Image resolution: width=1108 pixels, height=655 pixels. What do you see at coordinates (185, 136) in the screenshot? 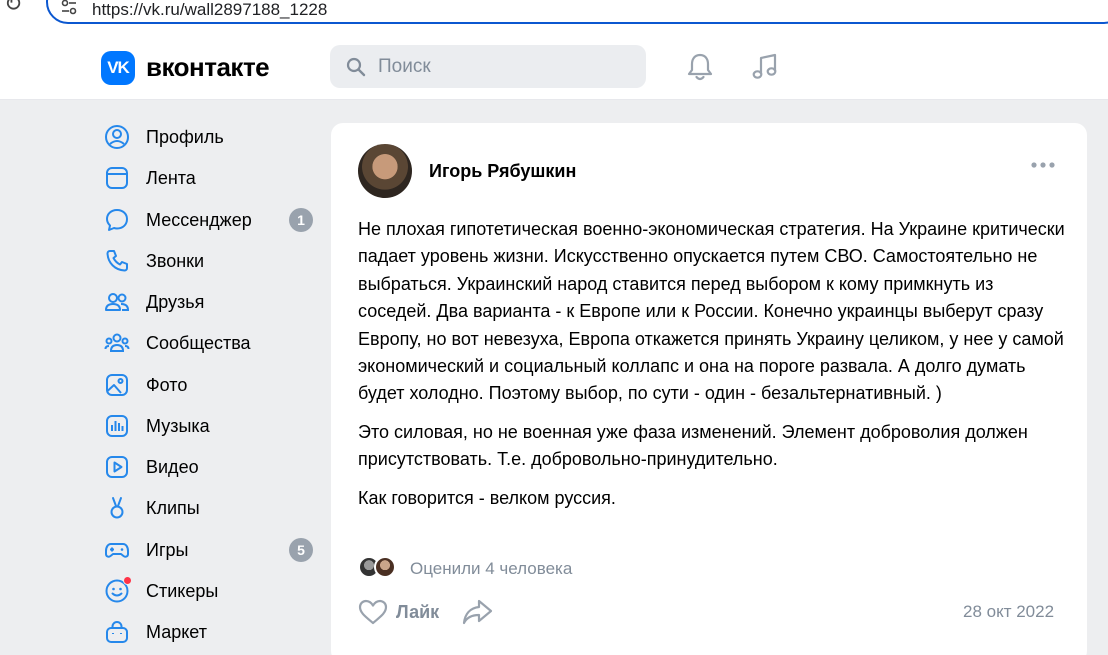
I see `sidebar-item-label: Профиль` at bounding box center [185, 136].